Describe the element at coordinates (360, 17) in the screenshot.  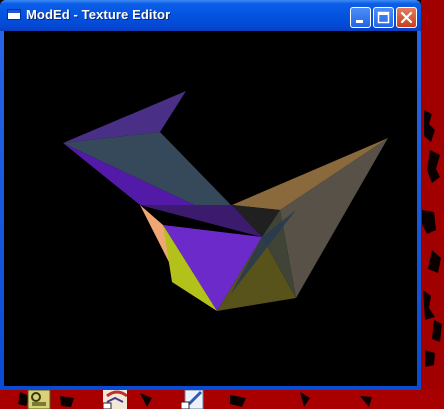
I see `minimize-button` at that location.